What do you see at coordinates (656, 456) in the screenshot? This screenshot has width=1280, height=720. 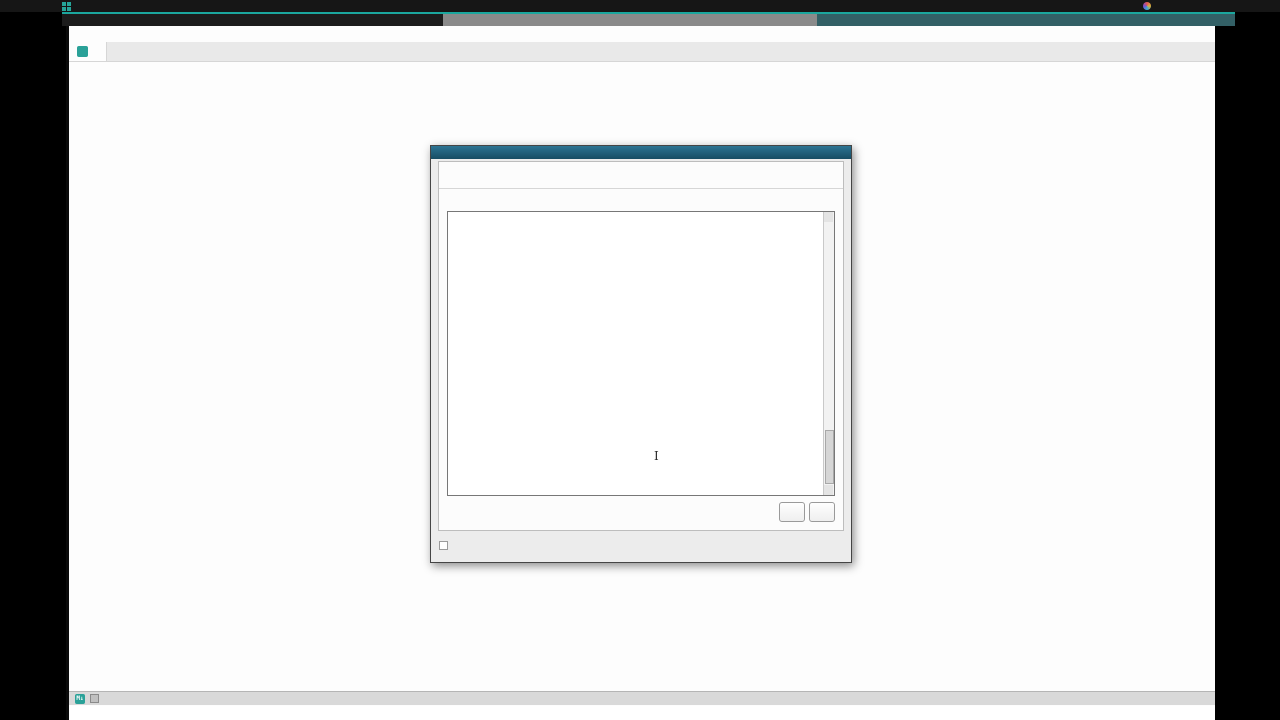 I see `mouse-ibeam-cursor: I` at bounding box center [656, 456].